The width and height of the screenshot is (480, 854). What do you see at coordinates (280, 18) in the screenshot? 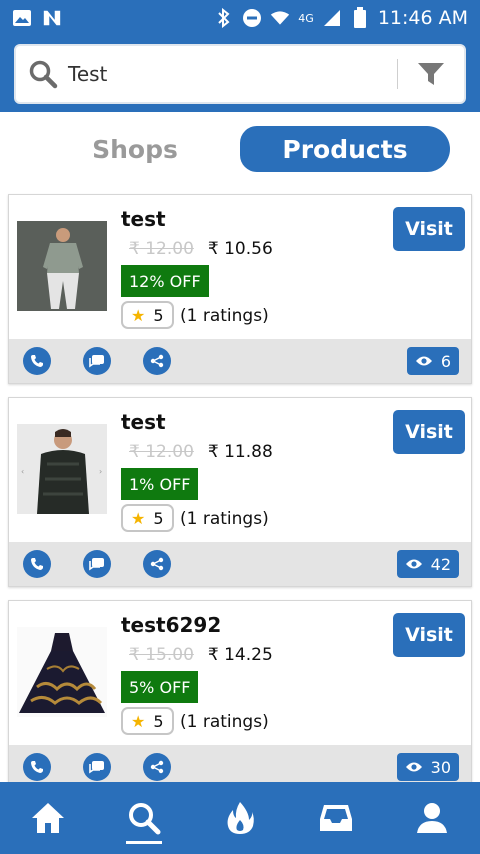
I see `wifi-icon` at bounding box center [280, 18].